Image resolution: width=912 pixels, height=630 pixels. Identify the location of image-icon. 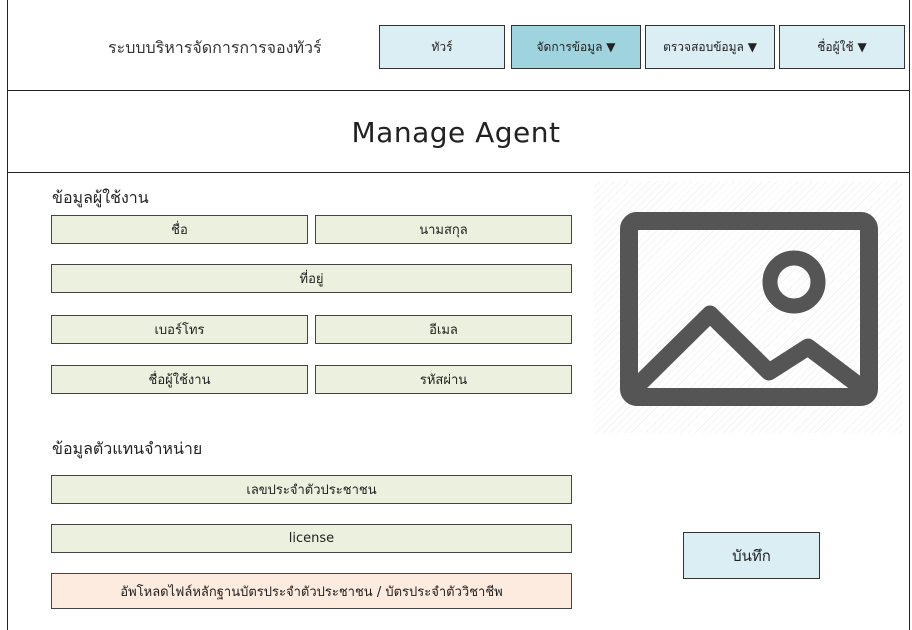
(749, 309).